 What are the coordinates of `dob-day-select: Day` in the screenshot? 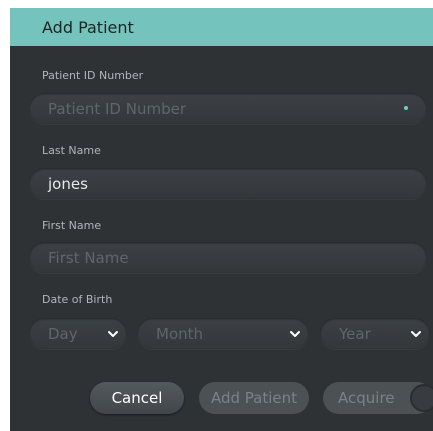 It's located at (78, 333).